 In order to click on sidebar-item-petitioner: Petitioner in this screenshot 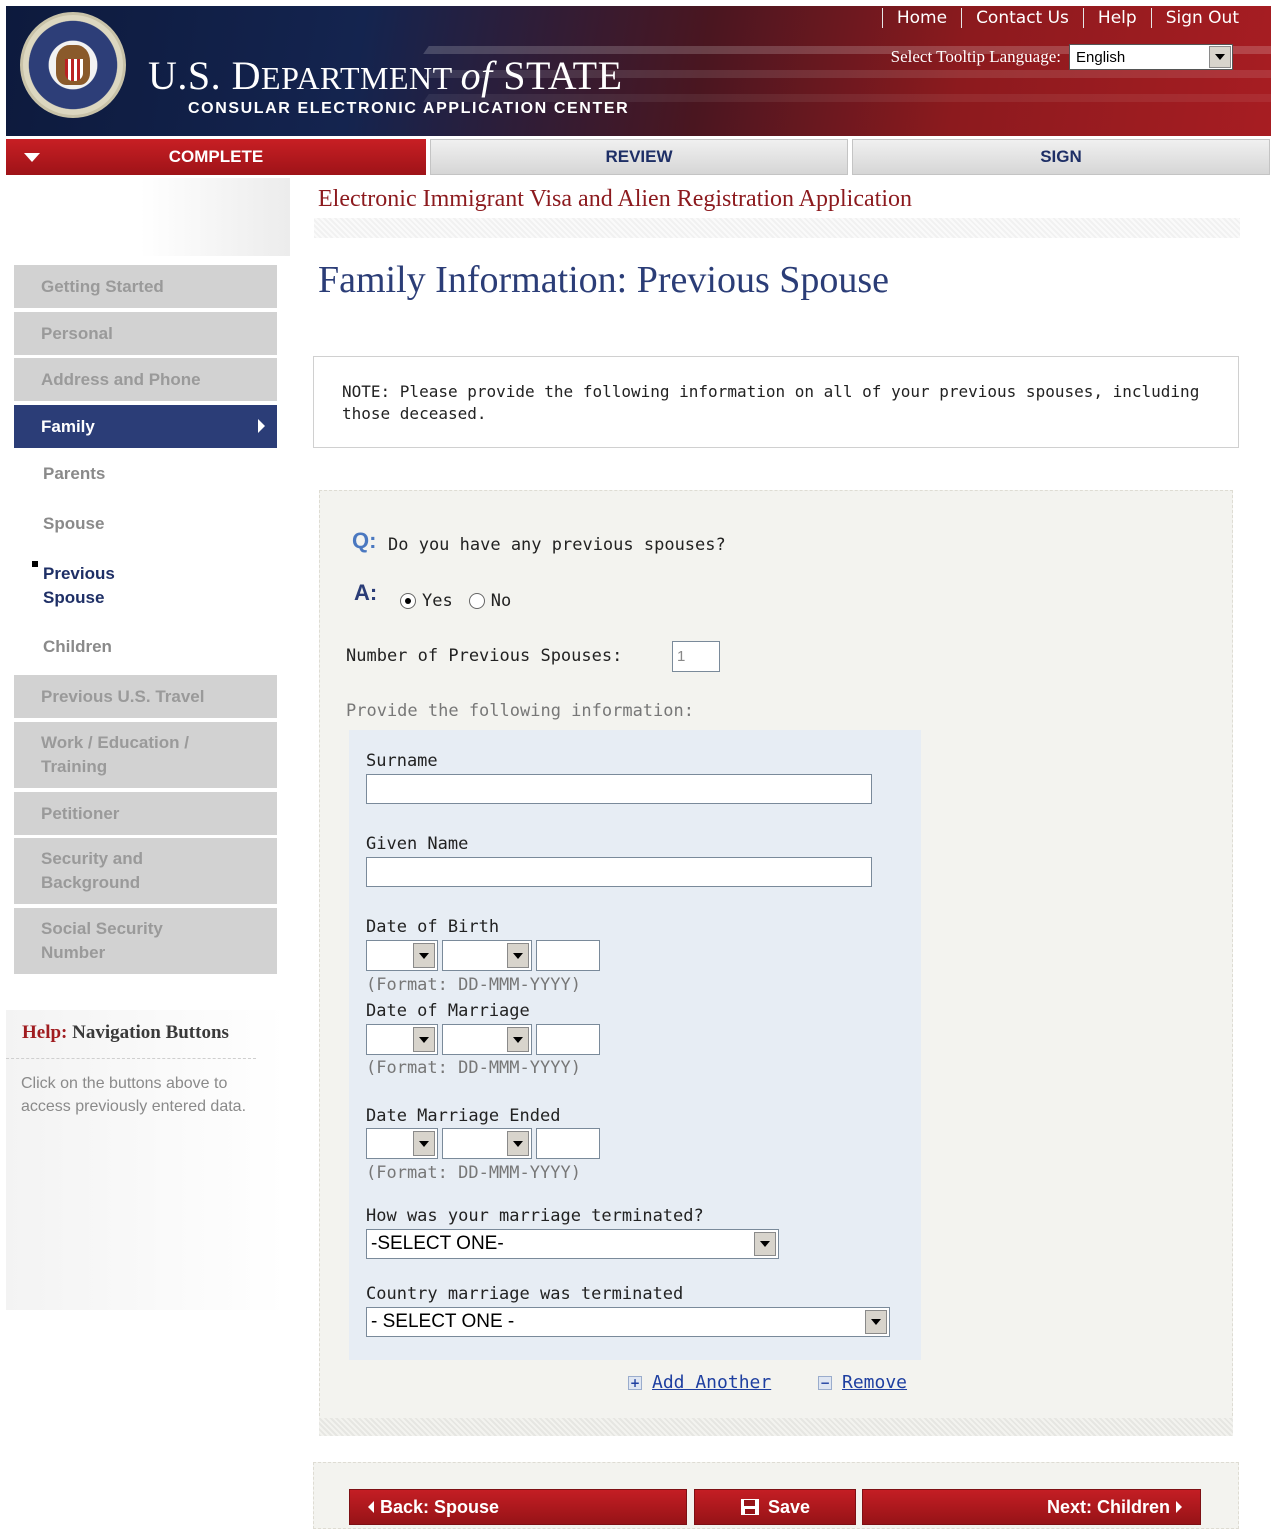, I will do `click(145, 814)`.